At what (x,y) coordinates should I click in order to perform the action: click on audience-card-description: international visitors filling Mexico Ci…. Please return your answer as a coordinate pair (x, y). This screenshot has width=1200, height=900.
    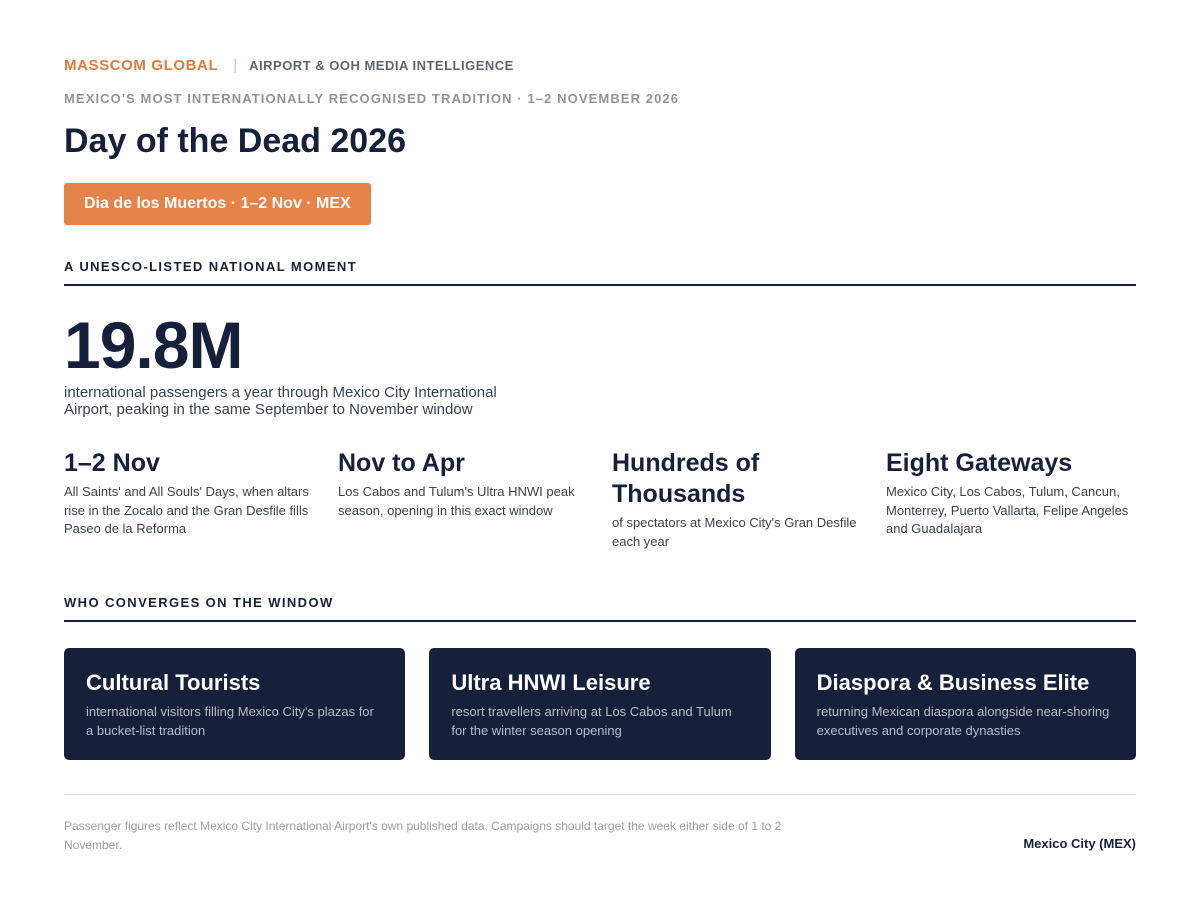
    Looking at the image, I should click on (230, 721).